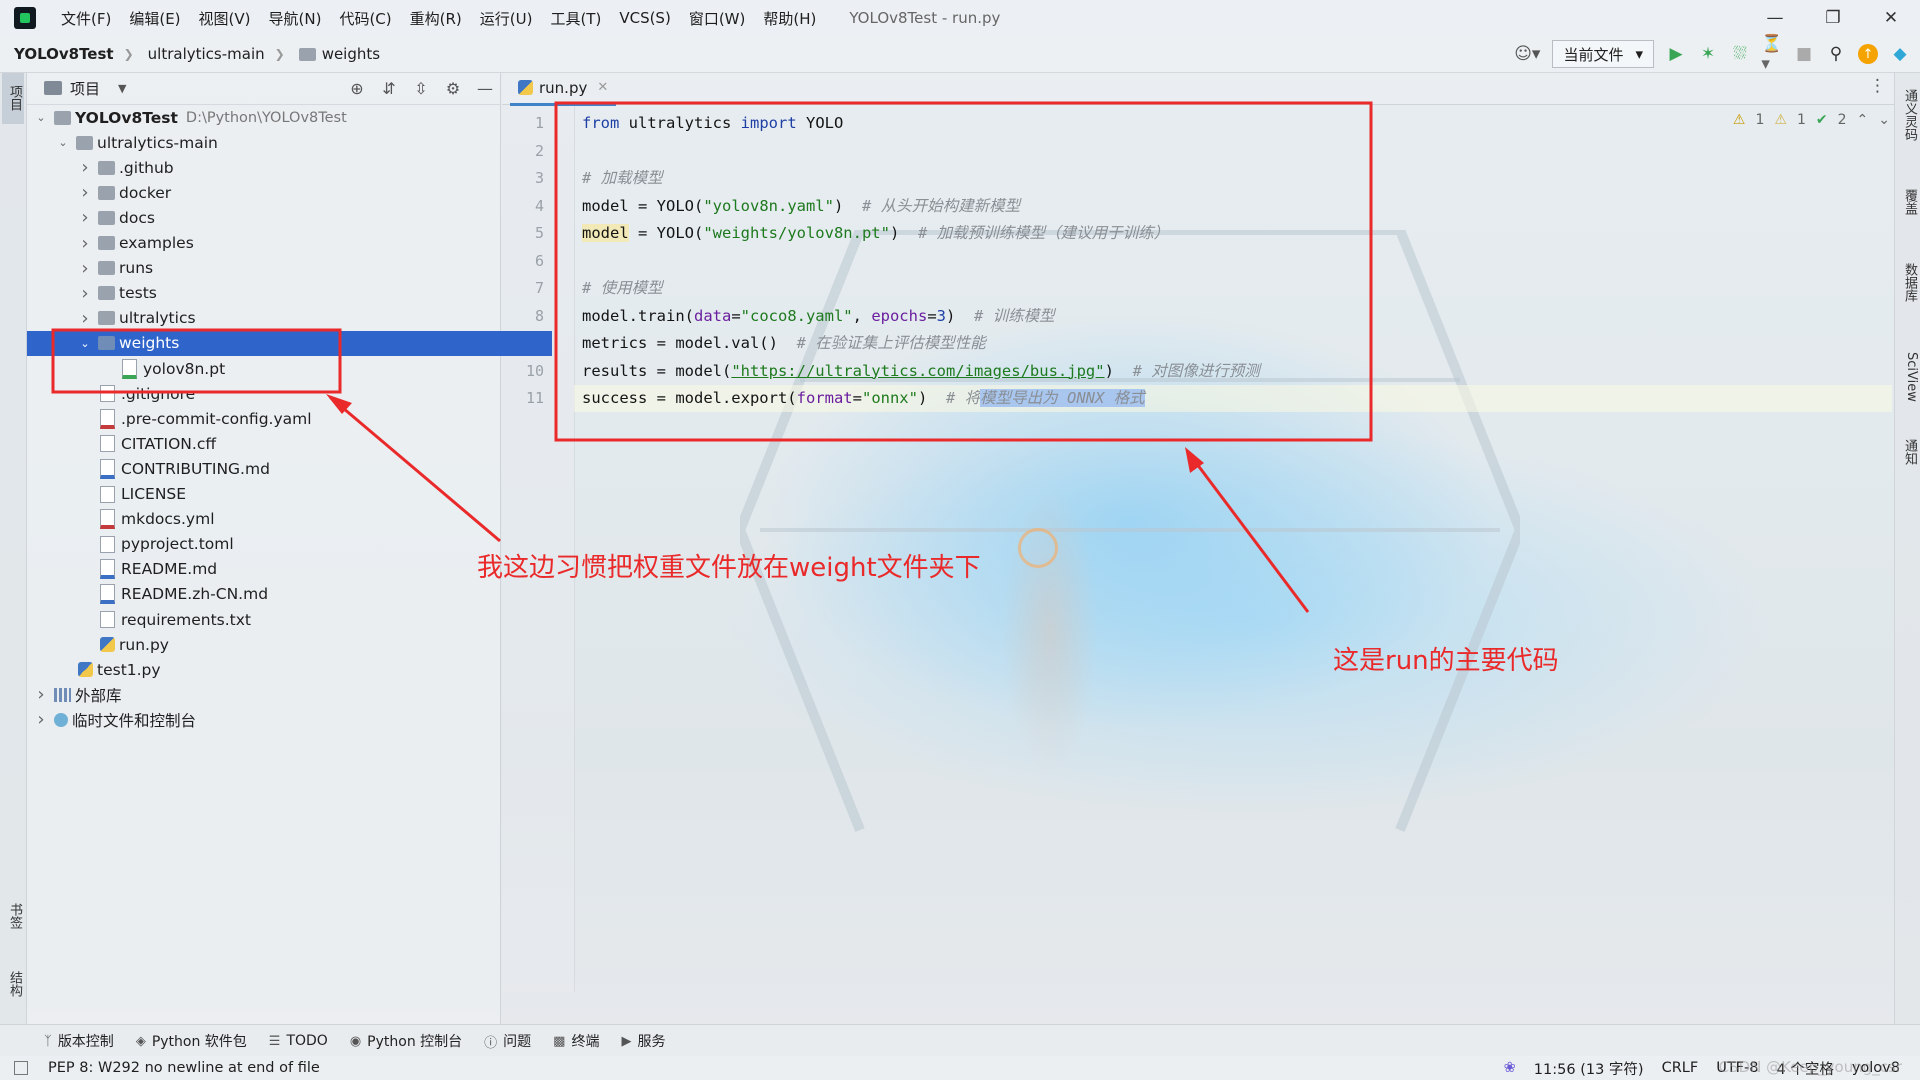 The width and height of the screenshot is (1920, 1080). I want to click on menu-view: 视图(V), so click(225, 18).